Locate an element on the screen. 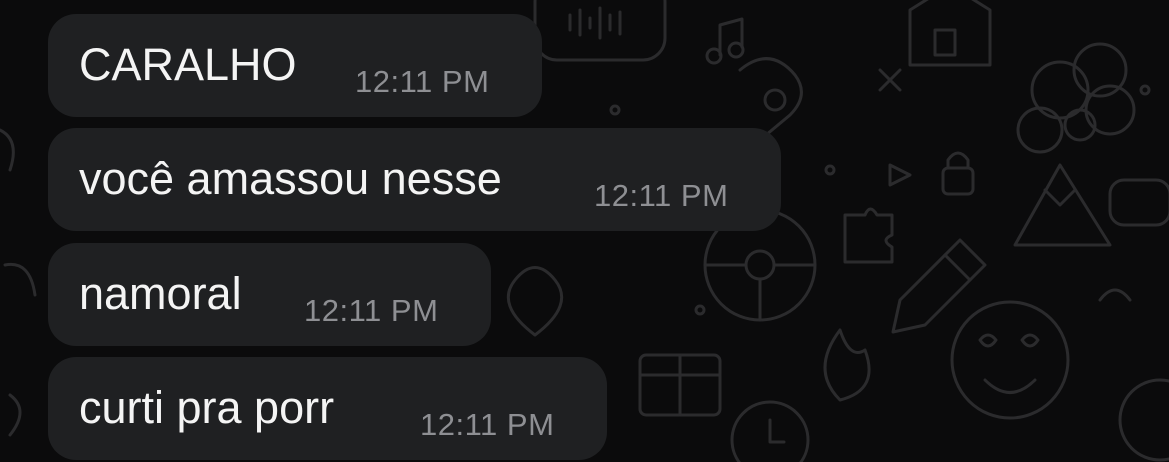 This screenshot has width=1169, height=462. message-text: namoral is located at coordinates (160, 293).